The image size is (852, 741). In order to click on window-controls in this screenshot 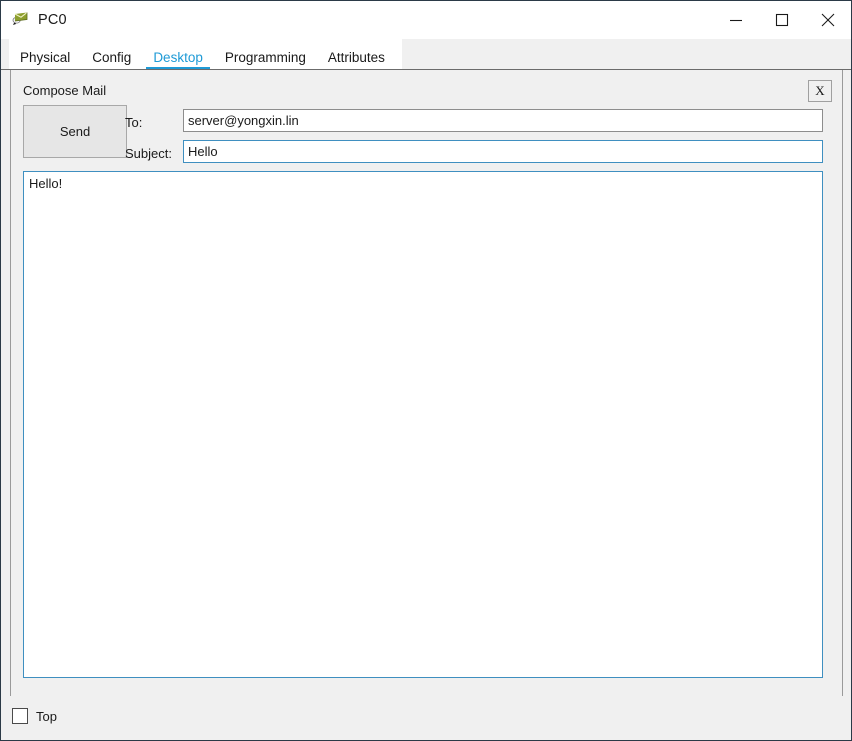, I will do `click(782, 20)`.